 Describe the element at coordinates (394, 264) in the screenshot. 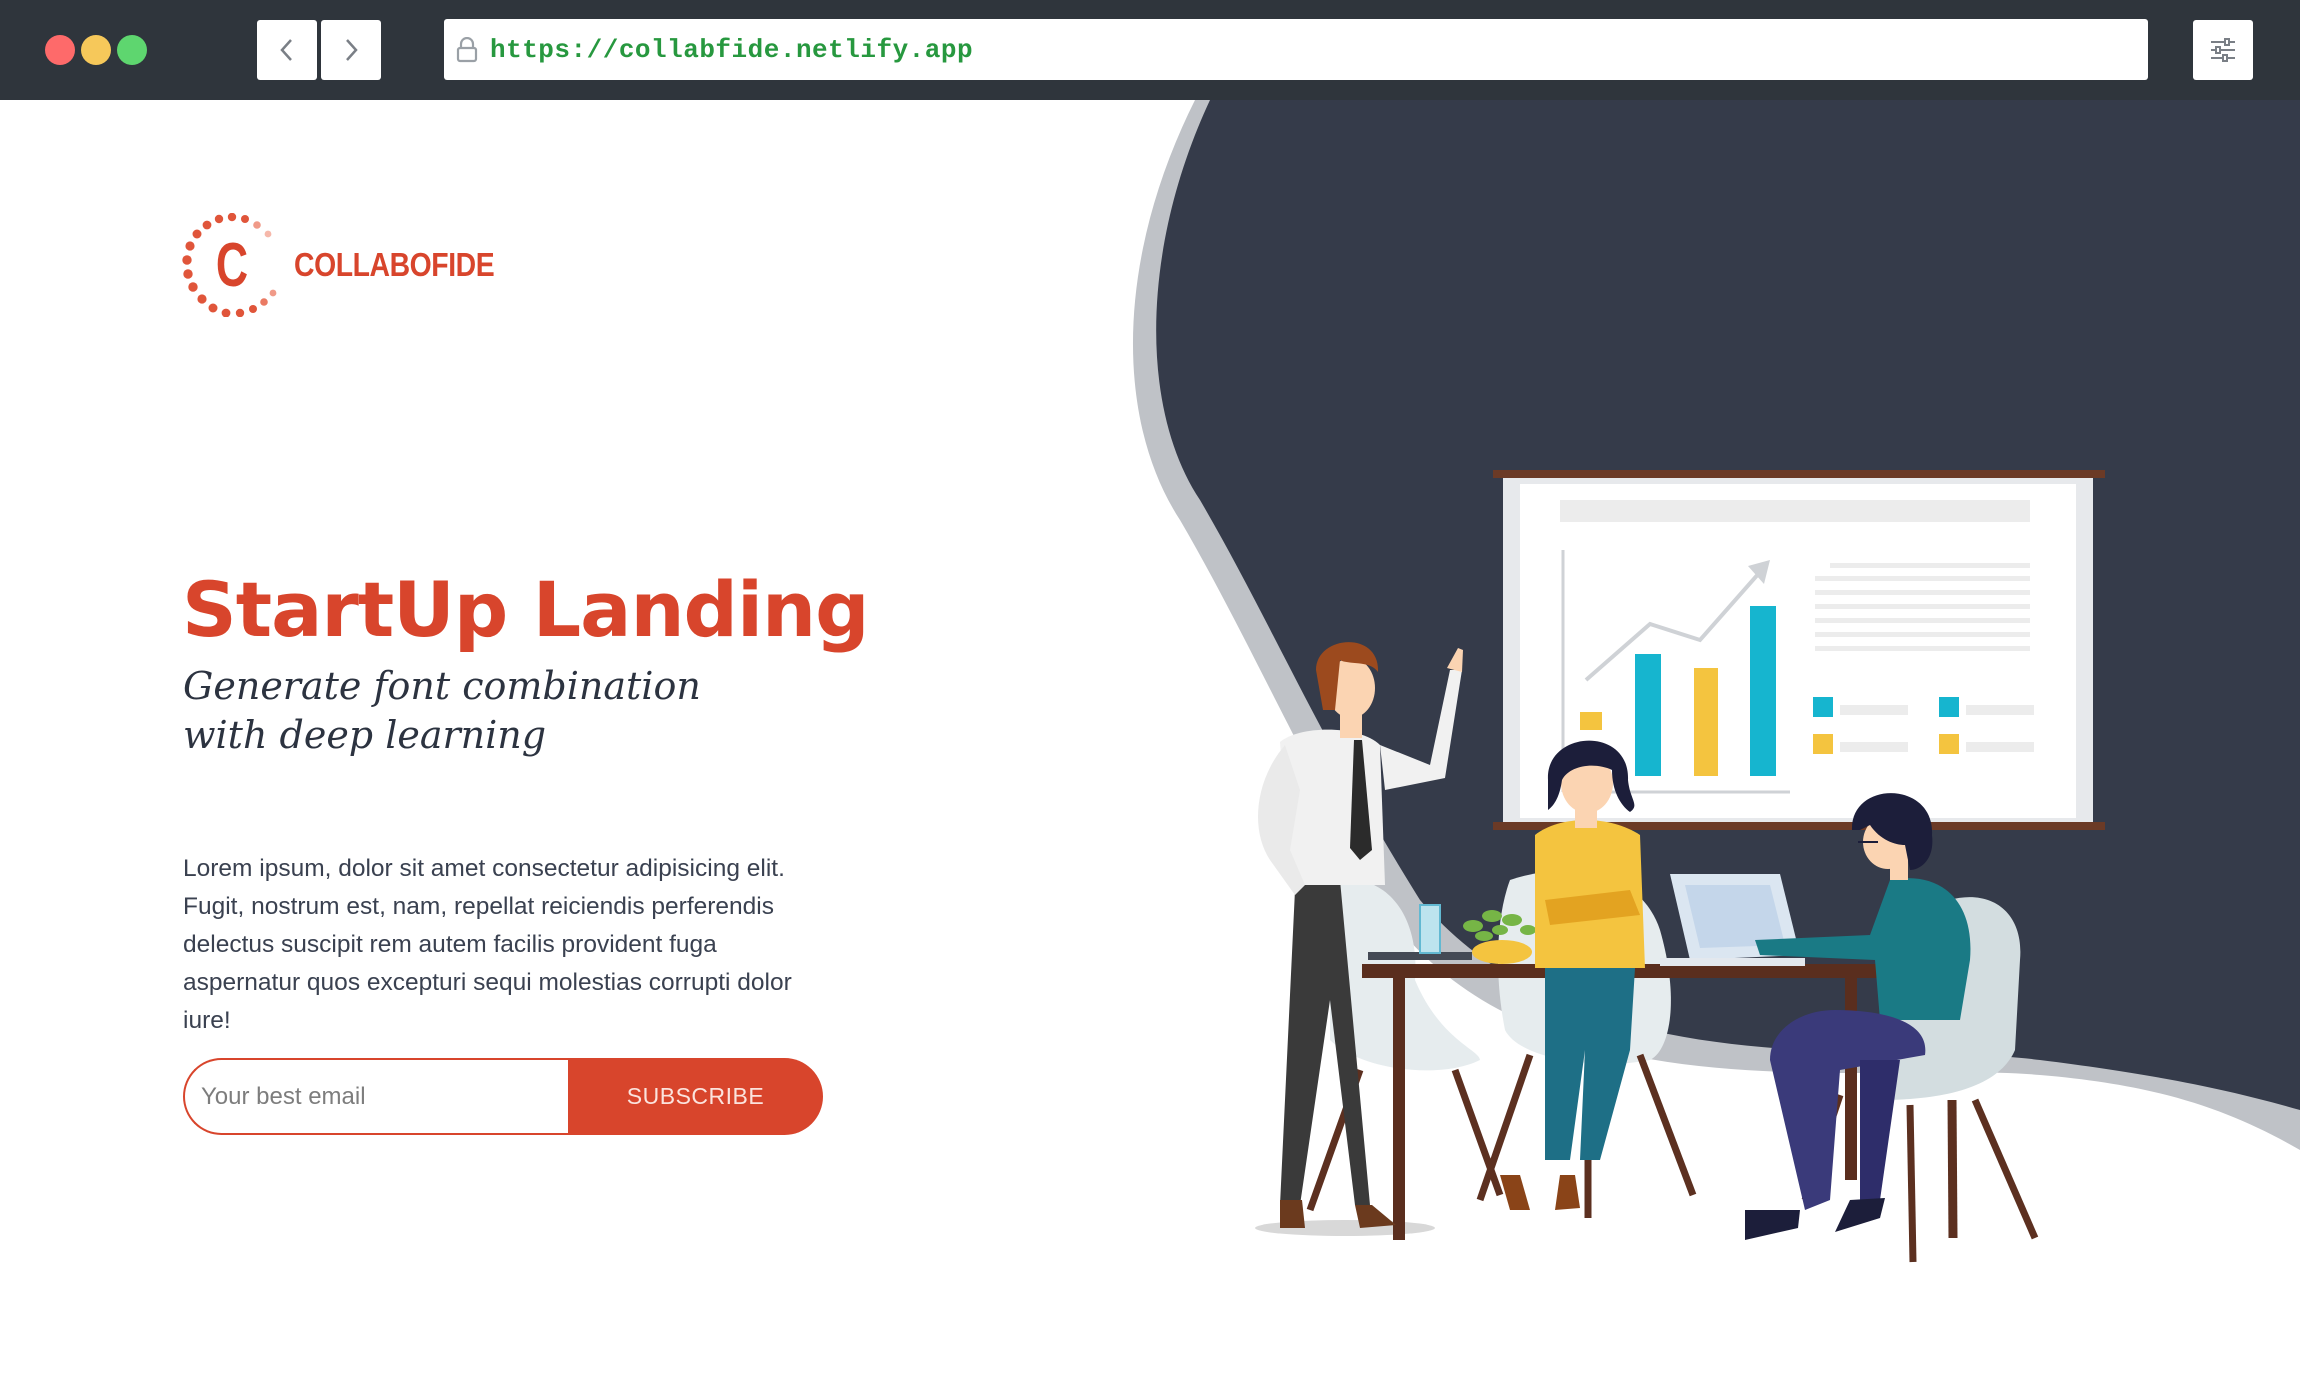

I see `brand-name: COLLABOFIDE` at that location.